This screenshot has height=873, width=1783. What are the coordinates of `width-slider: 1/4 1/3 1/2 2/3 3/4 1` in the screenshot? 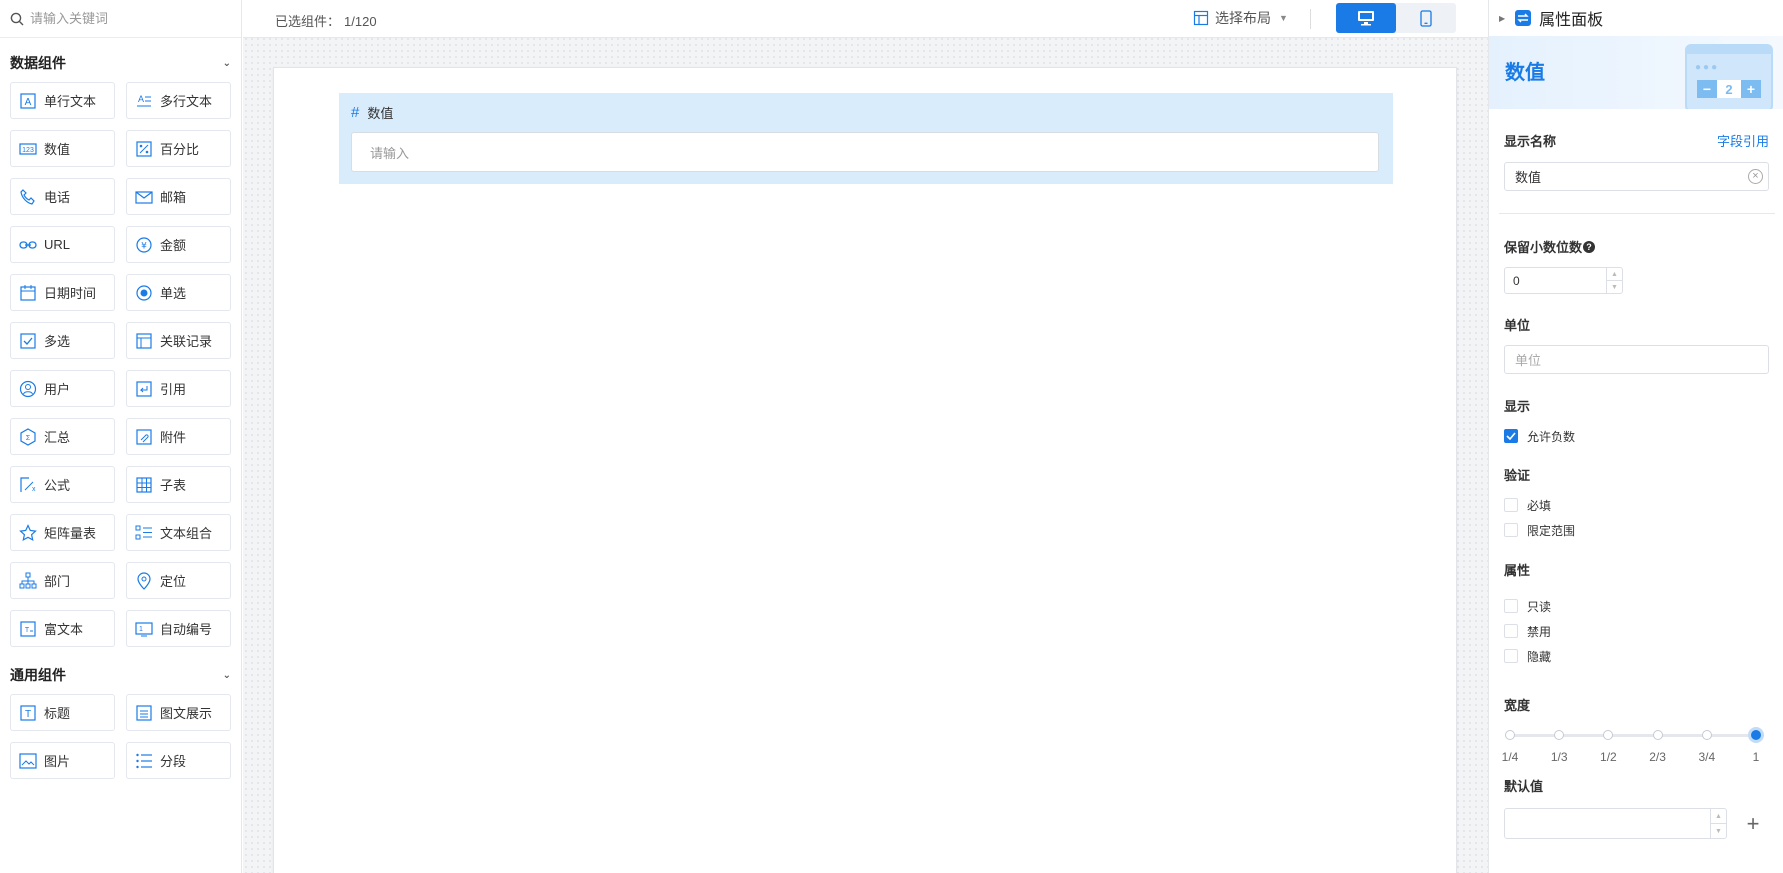 It's located at (1635, 744).